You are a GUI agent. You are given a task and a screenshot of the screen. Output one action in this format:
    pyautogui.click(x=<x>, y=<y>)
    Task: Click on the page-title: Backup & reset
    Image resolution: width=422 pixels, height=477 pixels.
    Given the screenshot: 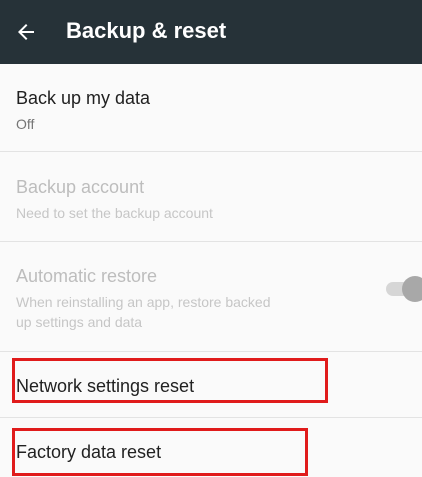 What is the action you would take?
    pyautogui.click(x=146, y=30)
    